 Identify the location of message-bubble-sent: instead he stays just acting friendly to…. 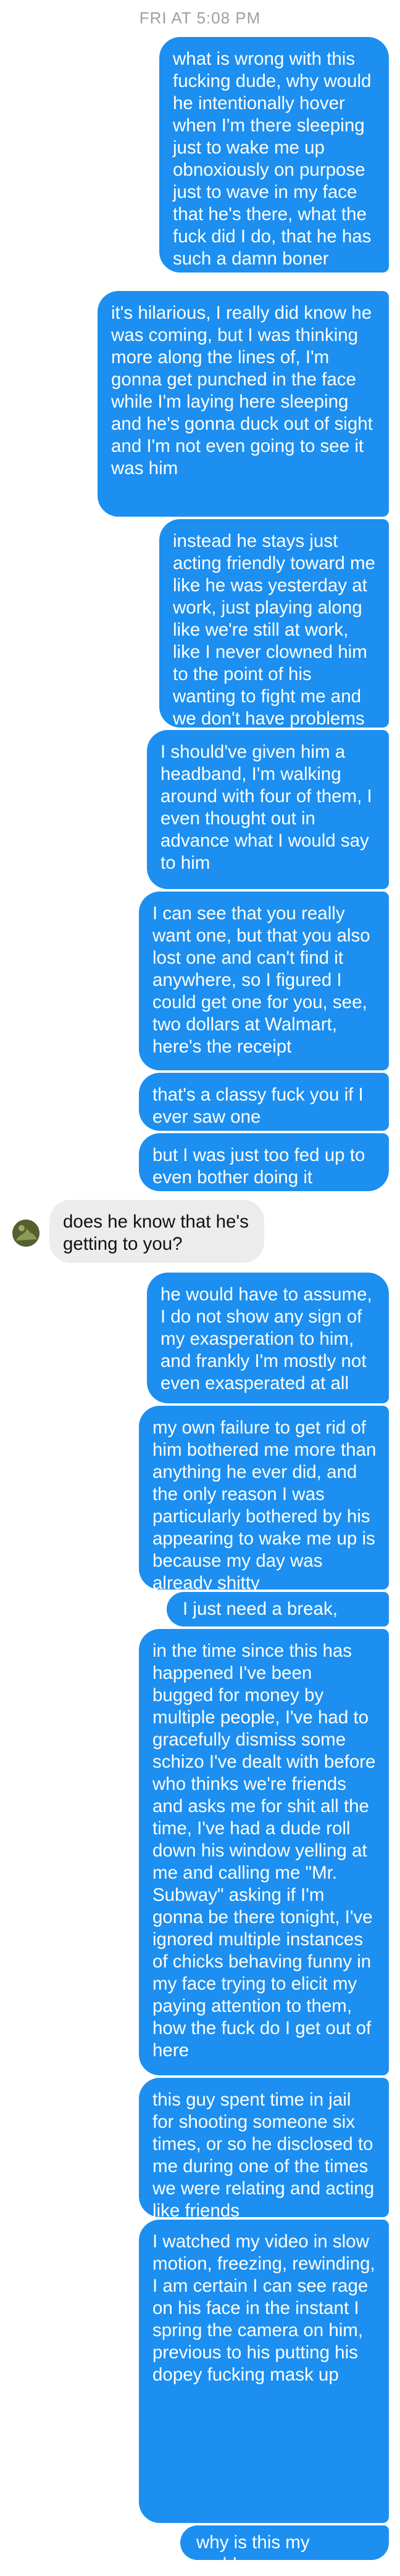
(274, 624).